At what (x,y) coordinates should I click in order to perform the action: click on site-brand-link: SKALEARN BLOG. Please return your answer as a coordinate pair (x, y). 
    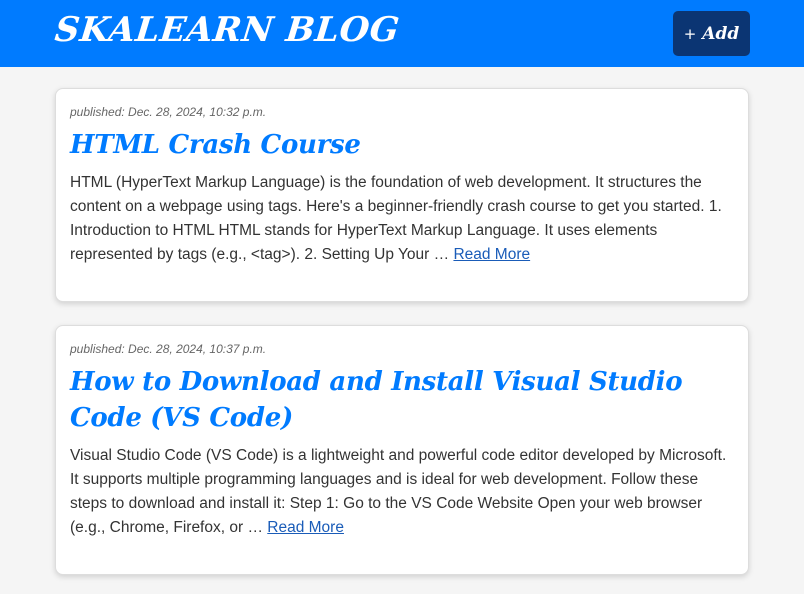
    Looking at the image, I should click on (227, 30).